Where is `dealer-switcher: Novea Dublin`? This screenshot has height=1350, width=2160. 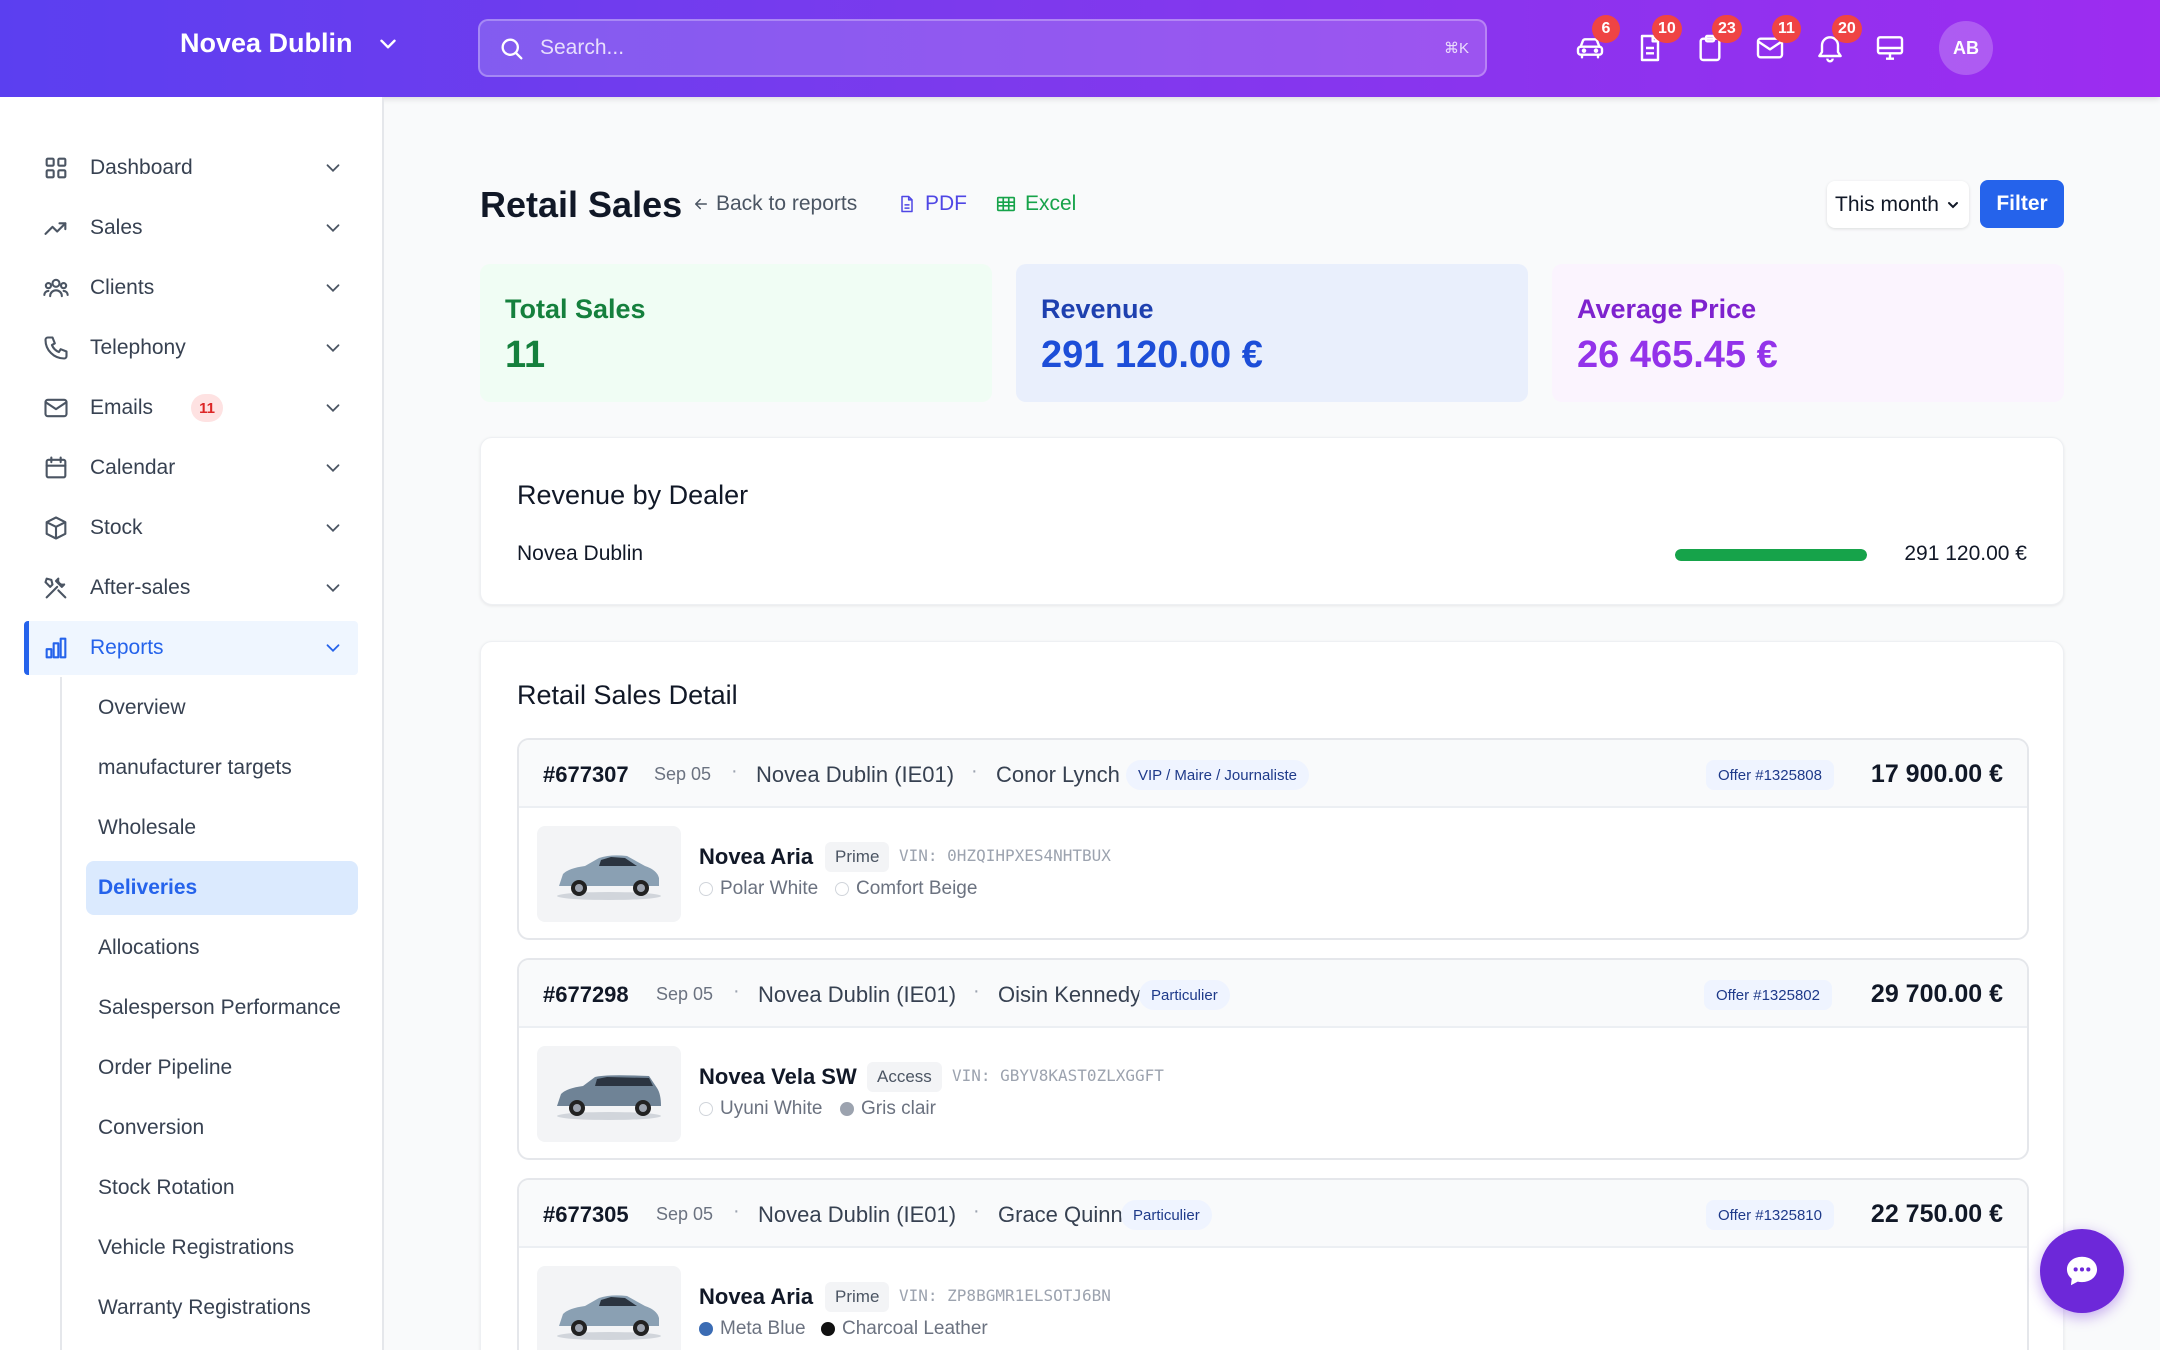 dealer-switcher: Novea Dublin is located at coordinates (290, 43).